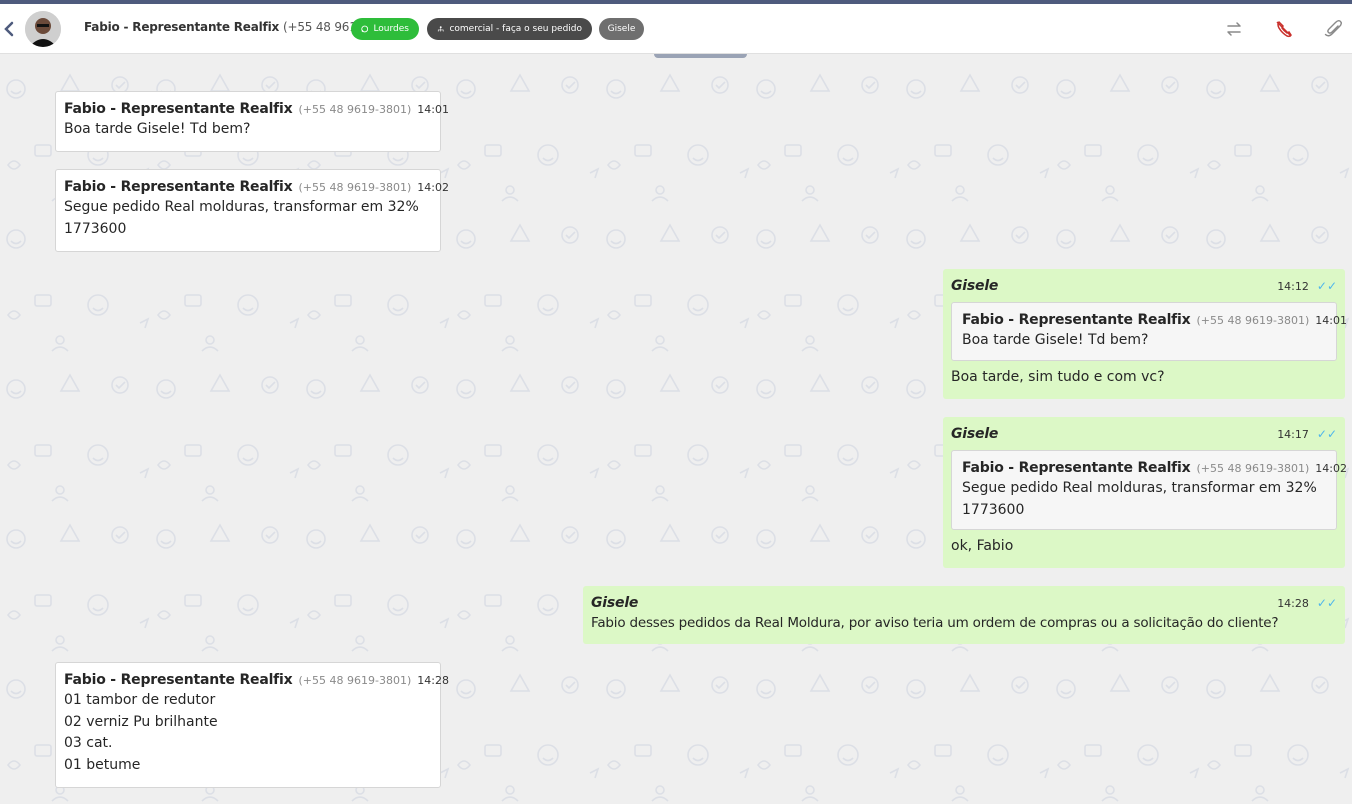  I want to click on message-time: 14:17, so click(1293, 434).